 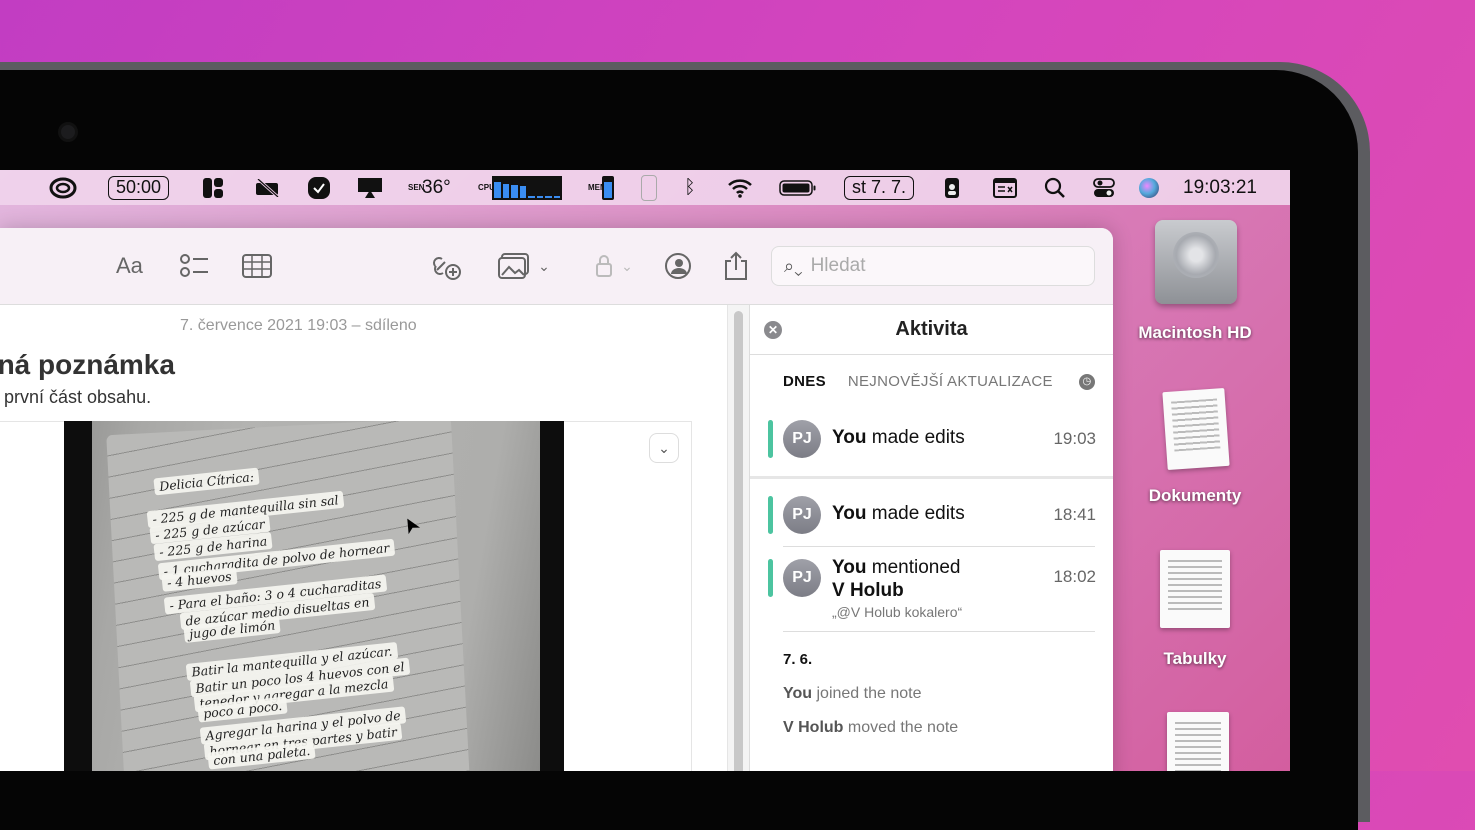 I want to click on action: joined the note, so click(x=869, y=693).